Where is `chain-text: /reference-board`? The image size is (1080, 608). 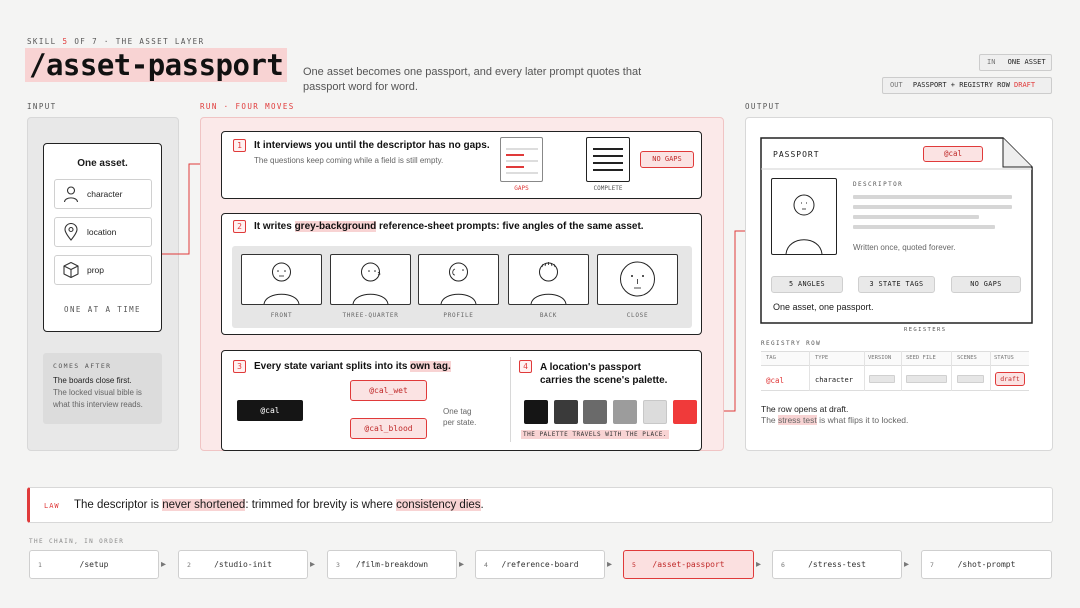
chain-text: /reference-board is located at coordinates (540, 564).